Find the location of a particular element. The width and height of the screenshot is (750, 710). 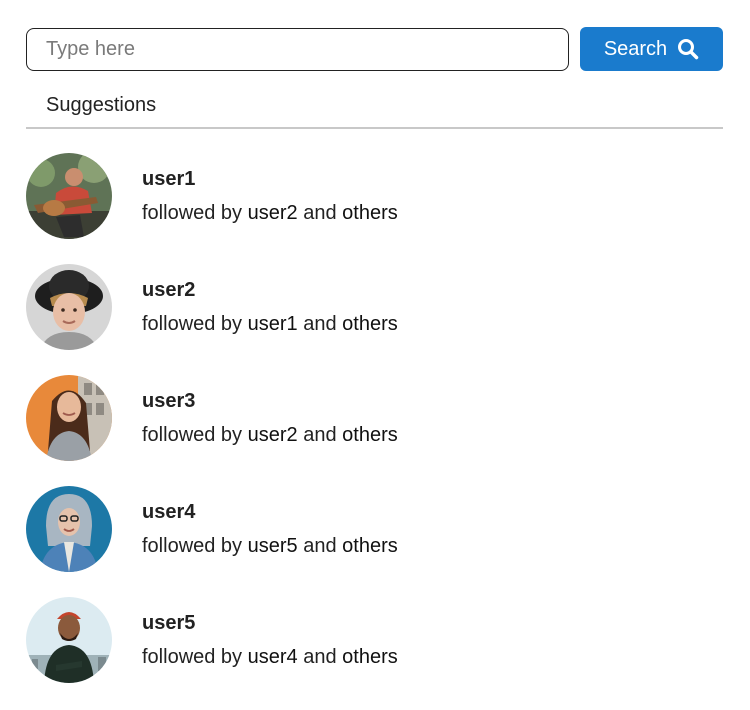

suggestion-text: user5 followed by user4 and others is located at coordinates (270, 640).